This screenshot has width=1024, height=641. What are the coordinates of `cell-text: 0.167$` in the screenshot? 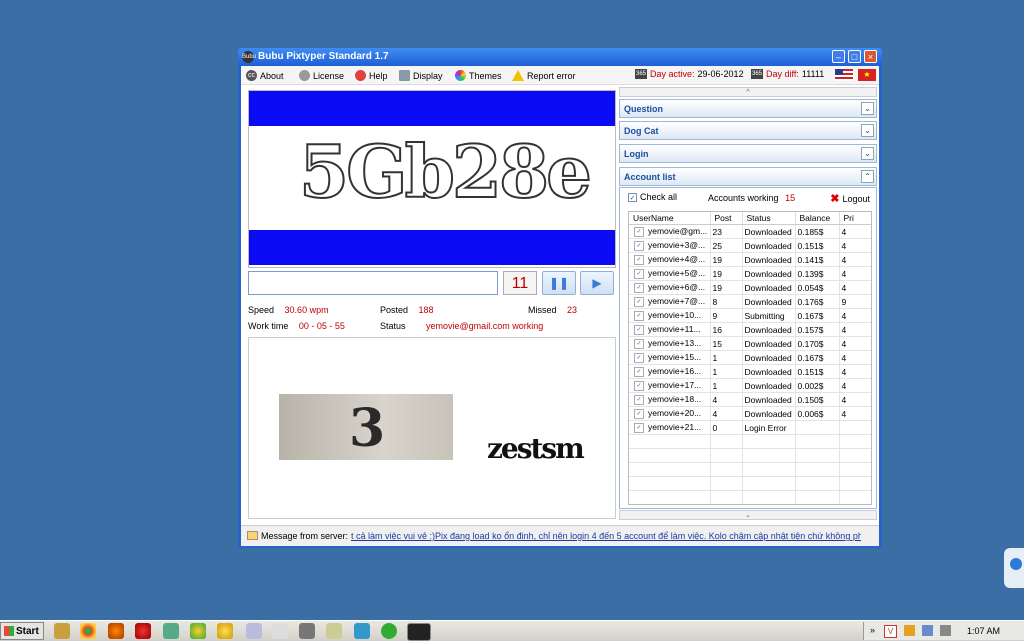 It's located at (810, 315).